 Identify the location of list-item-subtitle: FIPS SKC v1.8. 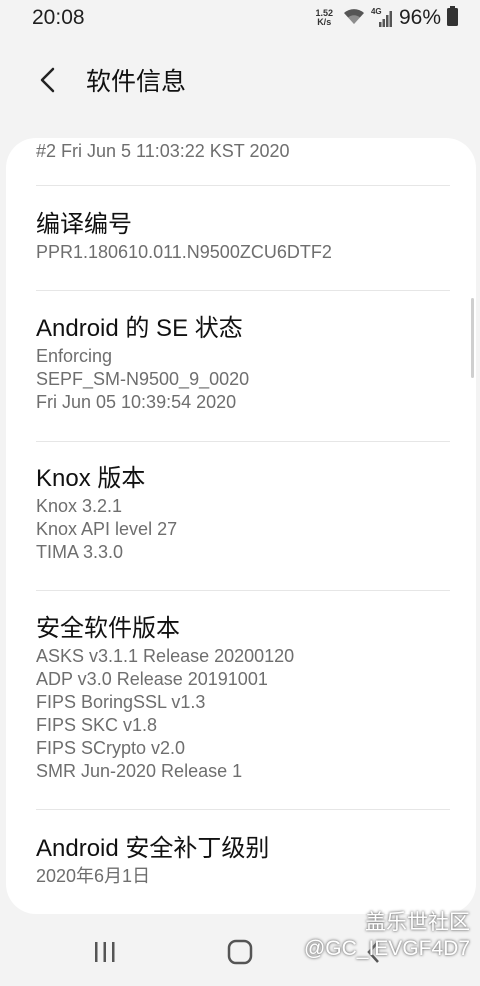
(97, 725).